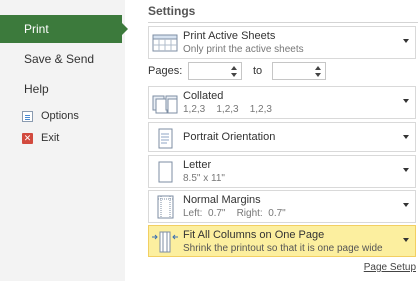  Describe the element at coordinates (215, 71) in the screenshot. I see `pages-from-input` at that location.